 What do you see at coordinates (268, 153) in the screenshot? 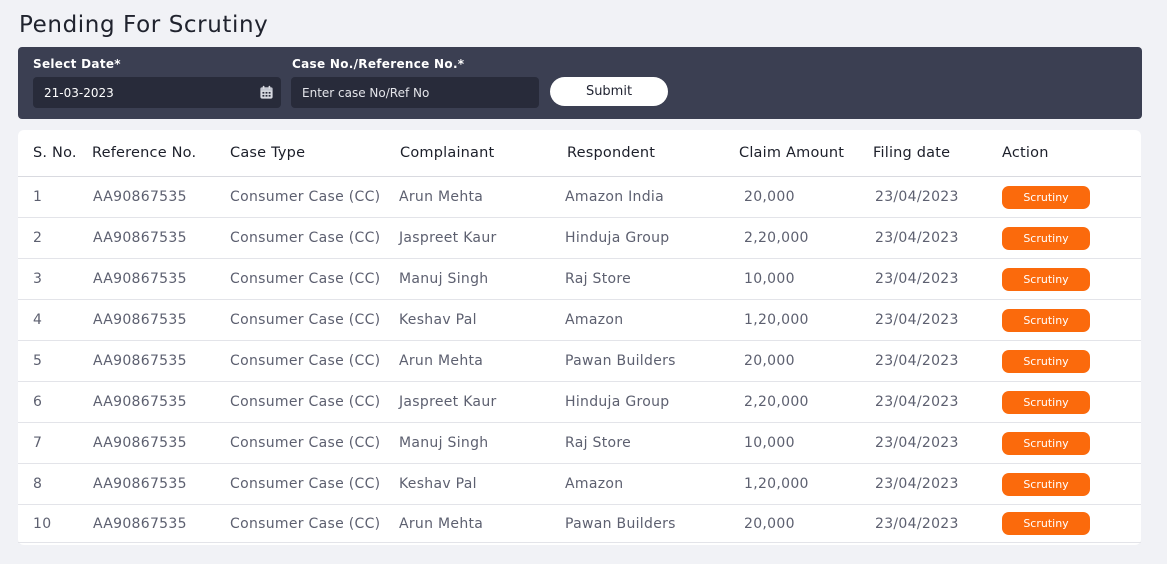
I see `header-case-type: Case Type` at bounding box center [268, 153].